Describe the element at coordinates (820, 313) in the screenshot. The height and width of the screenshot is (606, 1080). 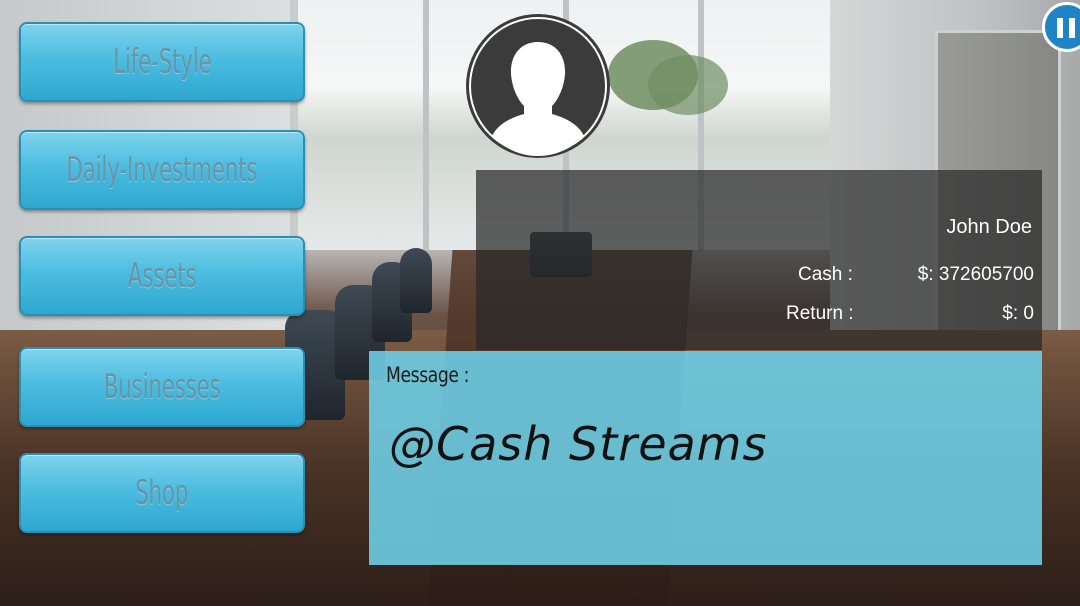
I see `return-label: Return :` at that location.